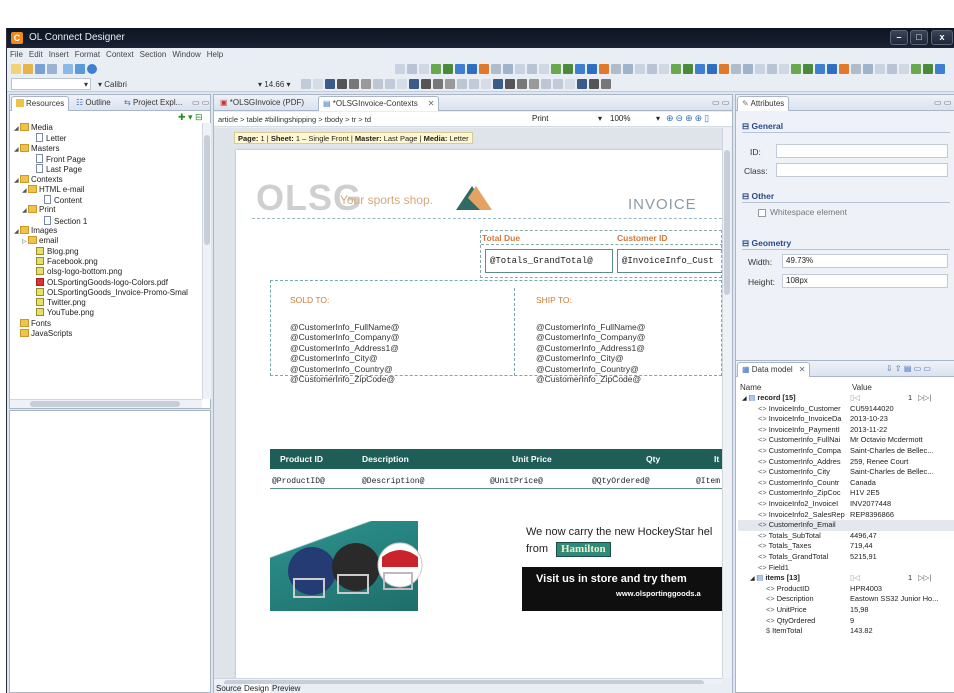  Describe the element at coordinates (342, 379) in the screenshot. I see `address-line: @CustomerInfo_ZipCode@` at that location.